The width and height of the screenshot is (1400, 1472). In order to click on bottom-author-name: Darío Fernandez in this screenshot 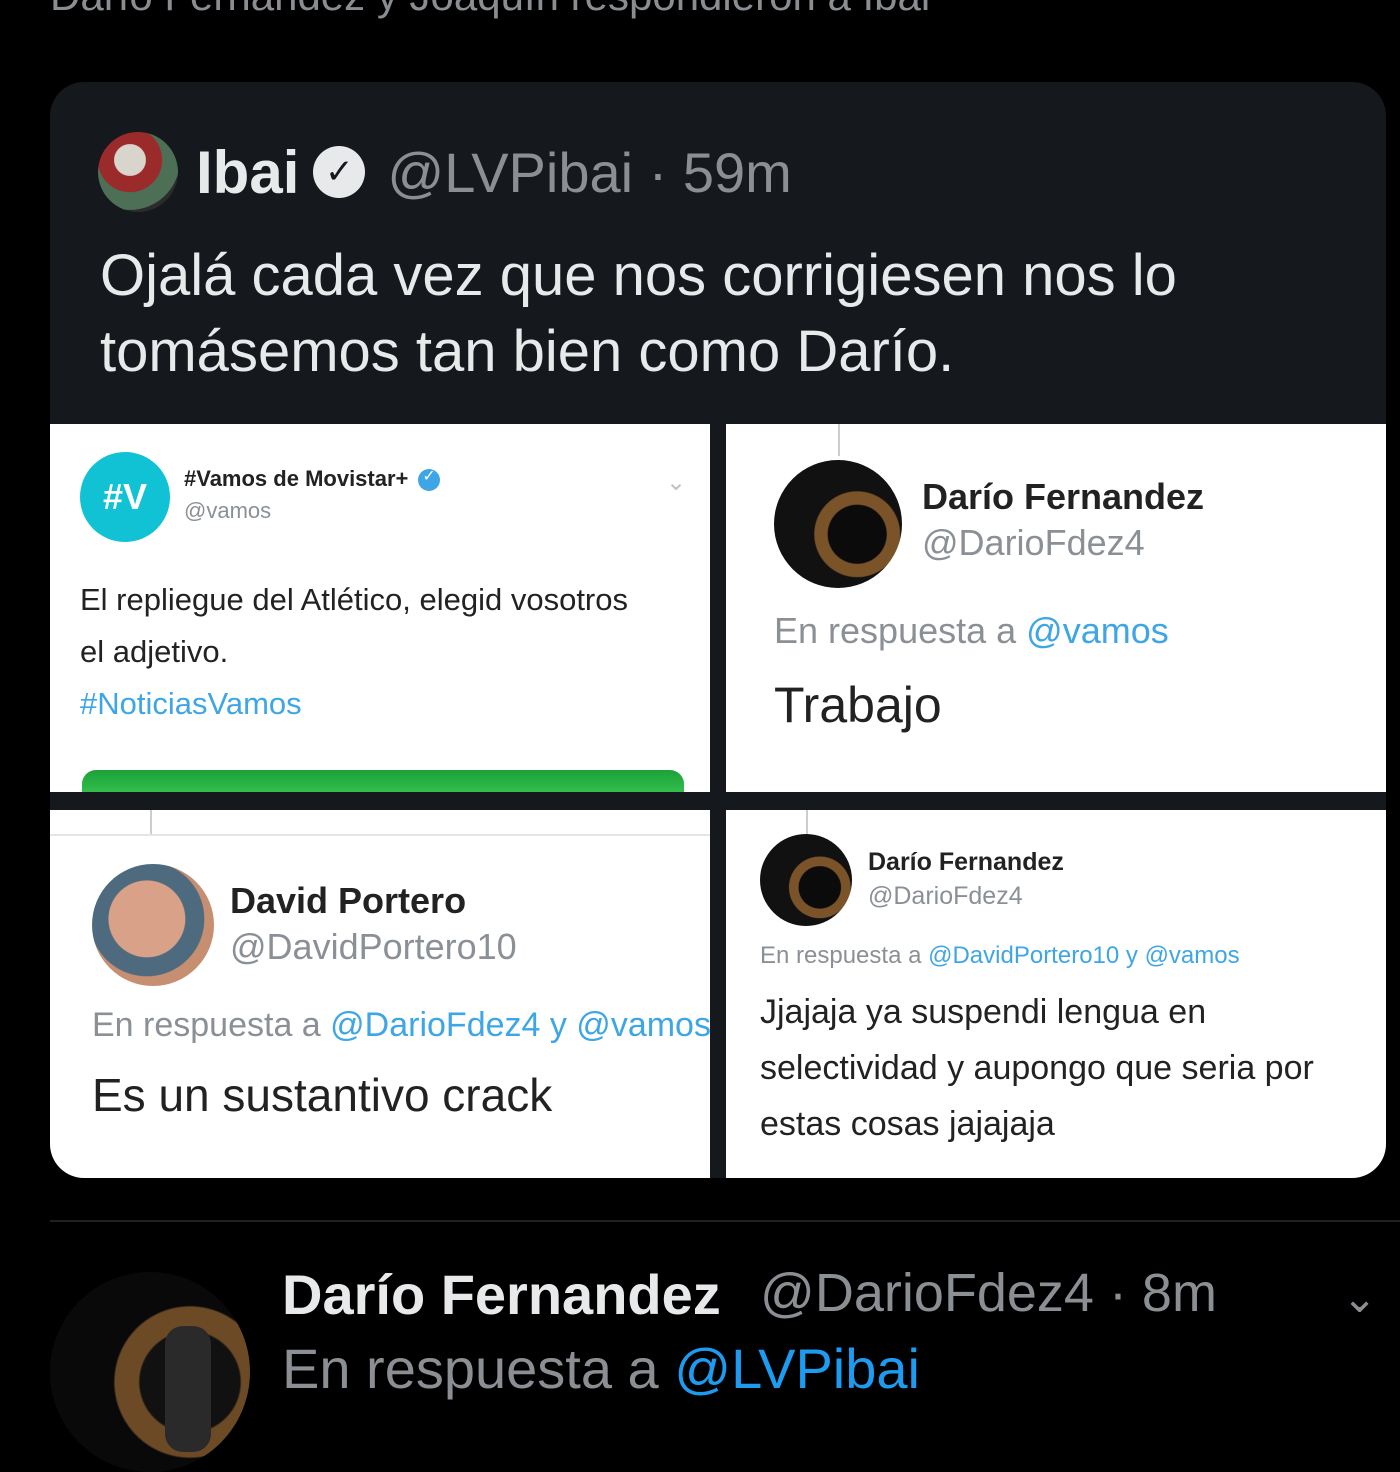, I will do `click(501, 1294)`.